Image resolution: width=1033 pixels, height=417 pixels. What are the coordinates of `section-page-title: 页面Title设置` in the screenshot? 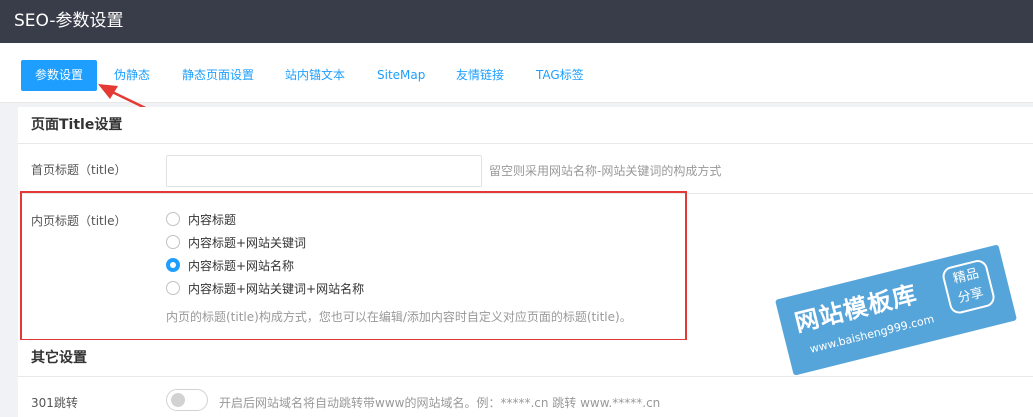 It's located at (525, 125).